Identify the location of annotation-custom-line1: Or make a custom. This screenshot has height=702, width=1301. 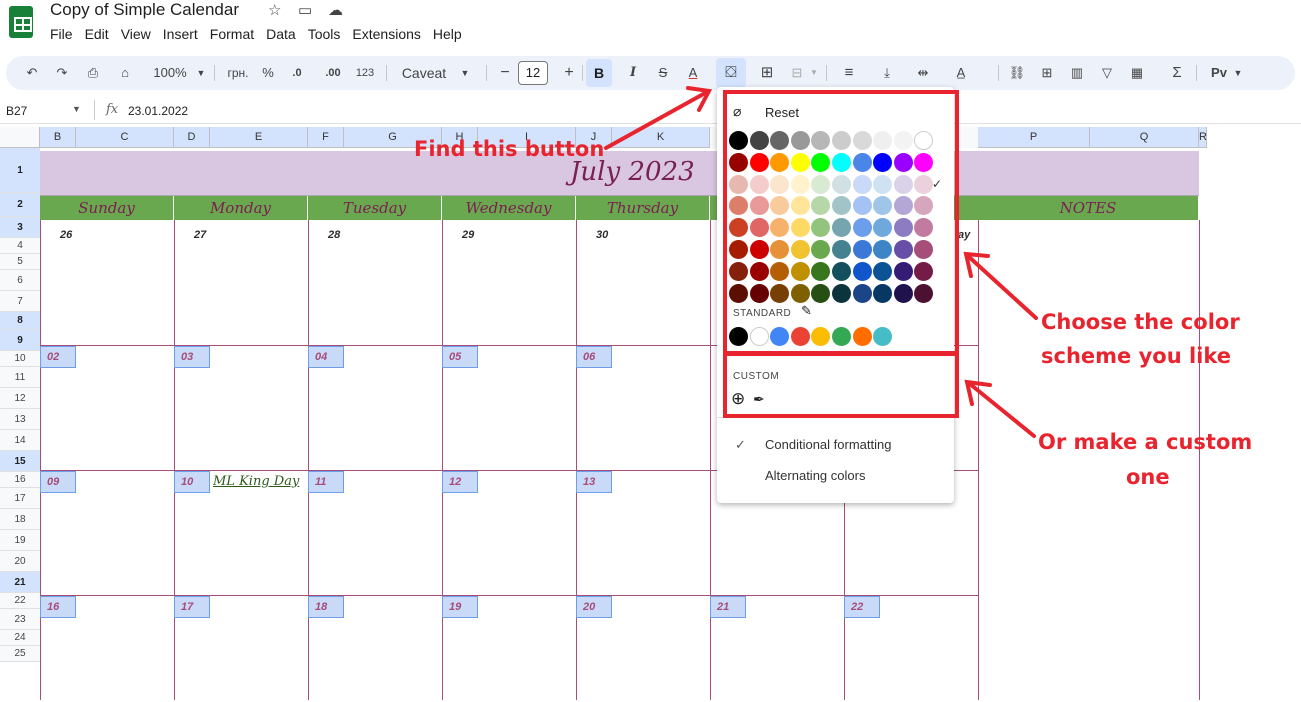
(1145, 442).